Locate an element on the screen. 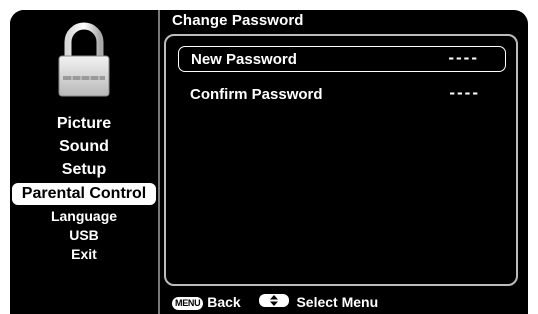 The image size is (538, 314). new-password-value: ---- is located at coordinates (463, 57).